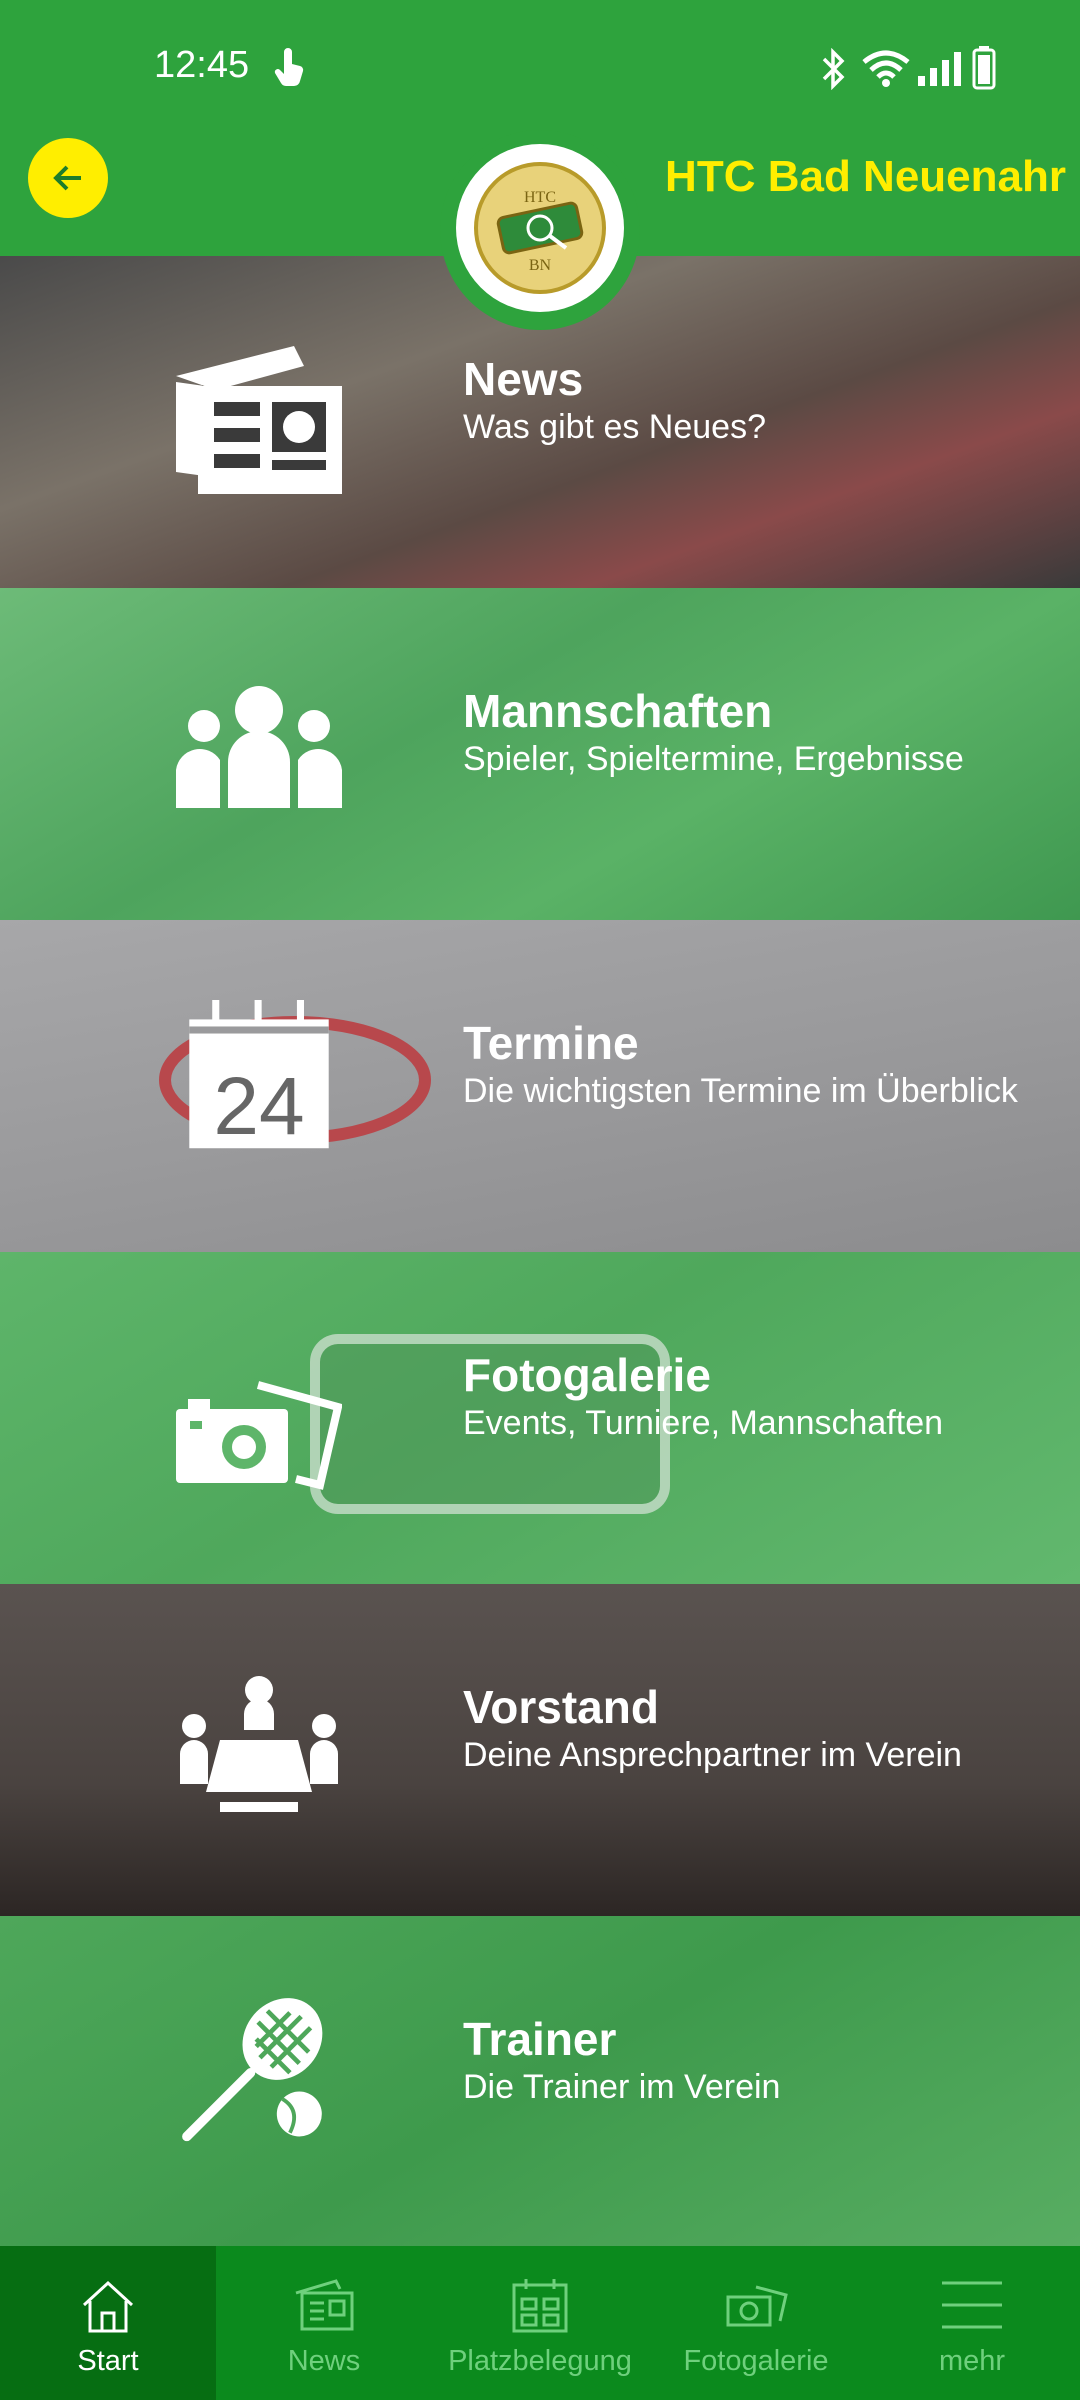  I want to click on nav-item-platzbelegung: Platzbelegung, so click(540, 2323).